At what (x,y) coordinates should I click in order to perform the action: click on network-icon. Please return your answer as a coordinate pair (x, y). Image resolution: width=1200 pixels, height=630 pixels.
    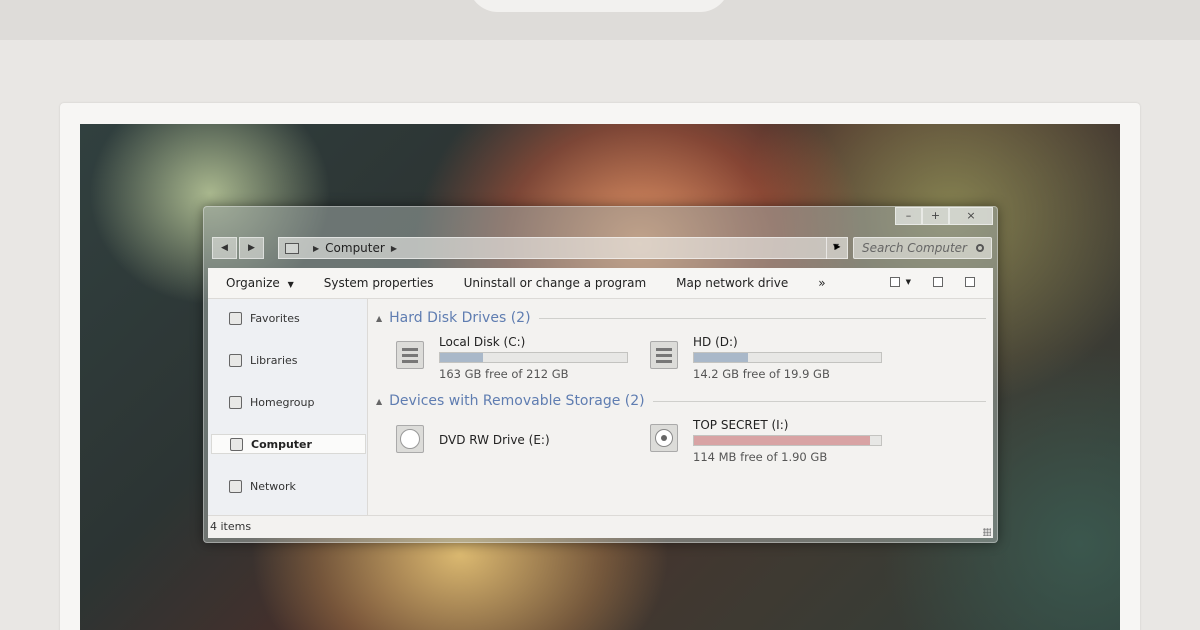
    Looking at the image, I should click on (235, 486).